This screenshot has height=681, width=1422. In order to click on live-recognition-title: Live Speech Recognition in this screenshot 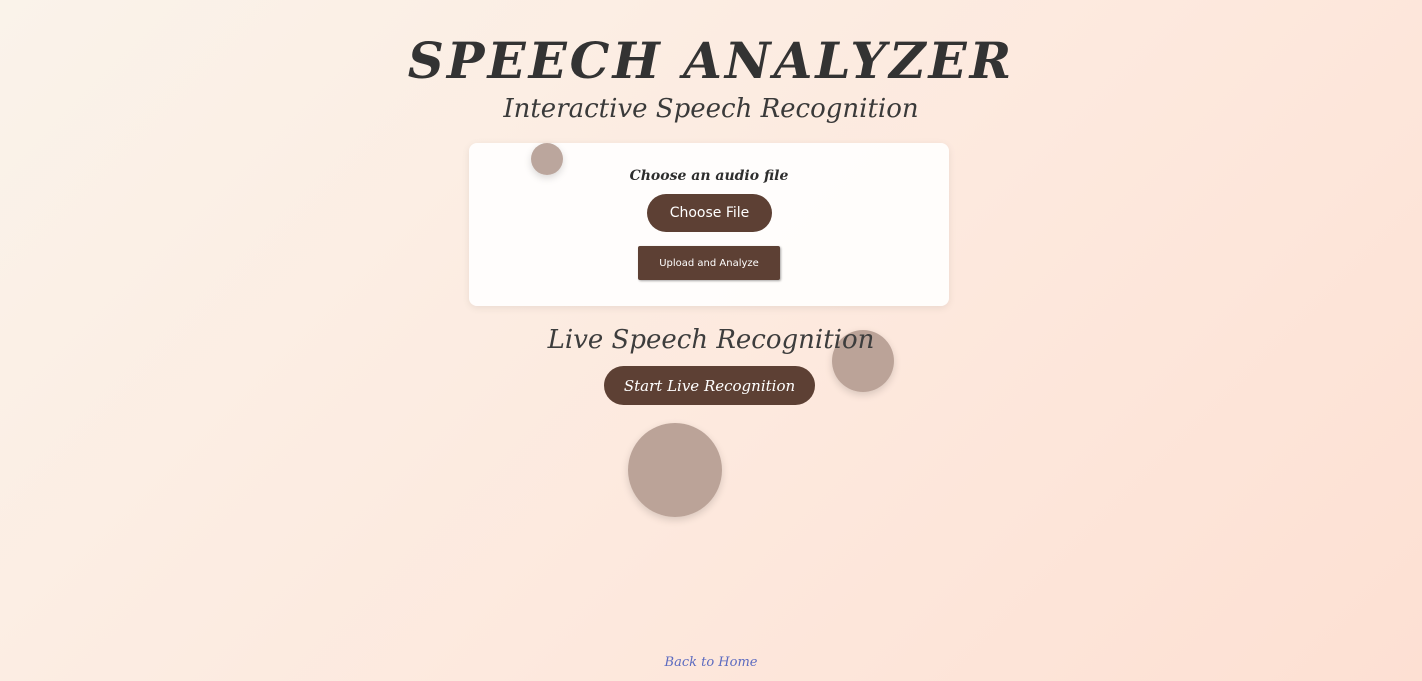, I will do `click(711, 340)`.